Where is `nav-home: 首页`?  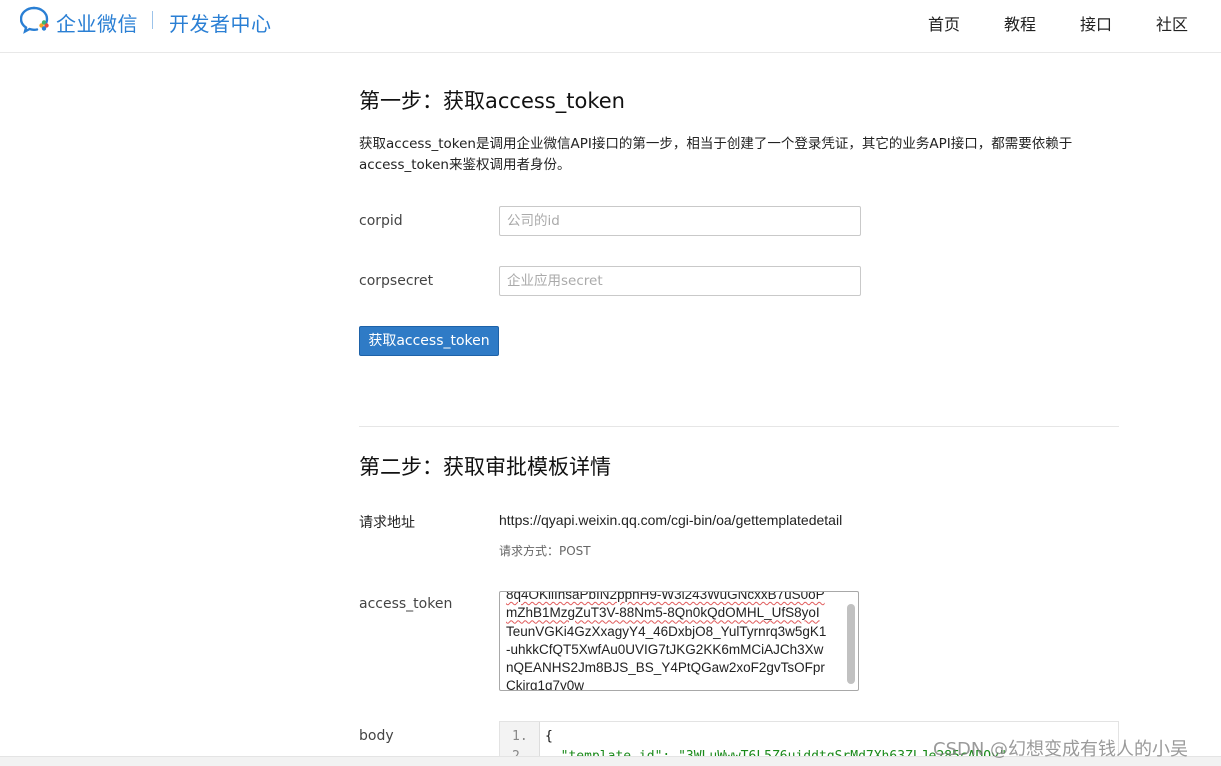 nav-home: 首页 is located at coordinates (944, 23).